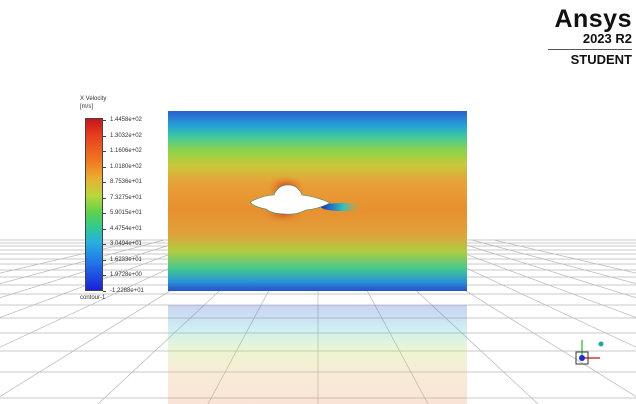 This screenshot has height=404, width=636. What do you see at coordinates (93, 298) in the screenshot?
I see `contour-name: contour-1` at bounding box center [93, 298].